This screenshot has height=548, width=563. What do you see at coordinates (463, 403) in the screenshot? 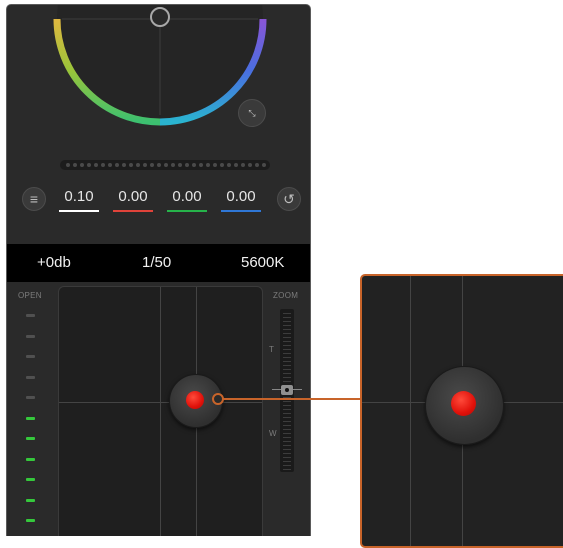
I see `magnified-joystick-knob` at bounding box center [463, 403].